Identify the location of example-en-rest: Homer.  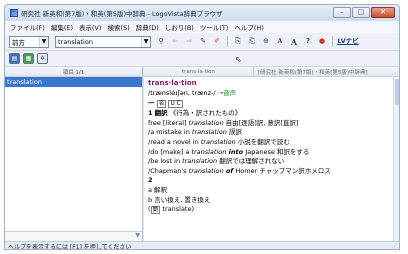
(246, 170).